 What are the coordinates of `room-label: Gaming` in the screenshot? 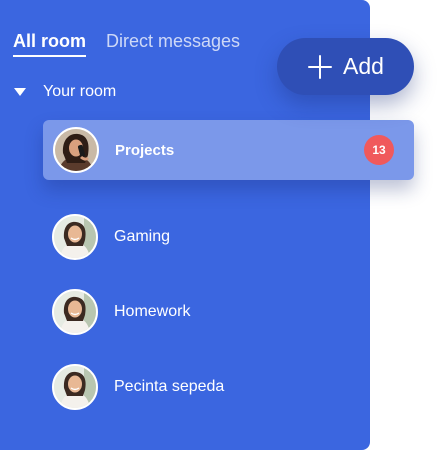 It's located at (142, 236).